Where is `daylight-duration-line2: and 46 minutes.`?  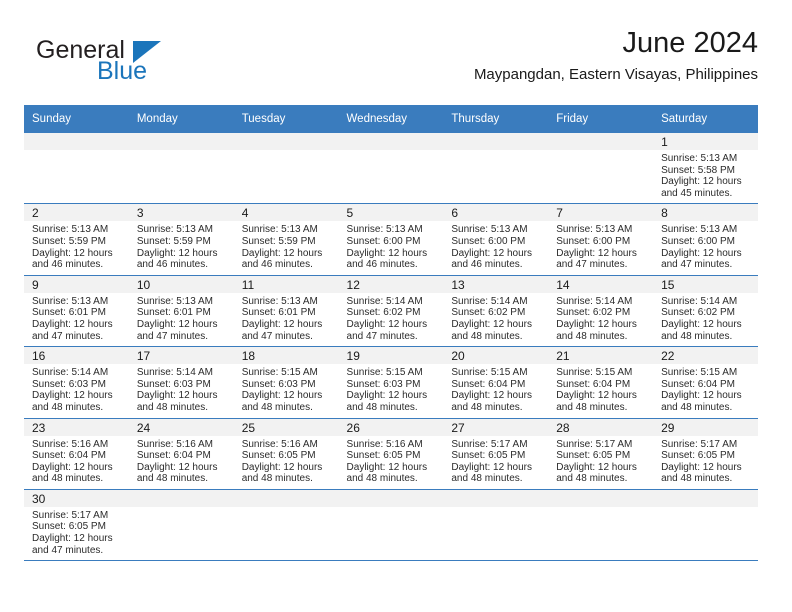 daylight-duration-line2: and 46 minutes. is located at coordinates (68, 265).